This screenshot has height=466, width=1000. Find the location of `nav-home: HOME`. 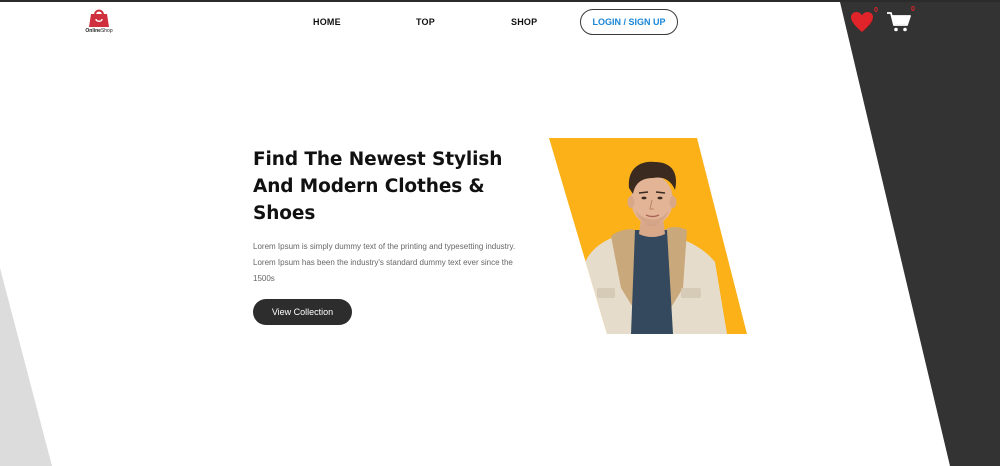

nav-home: HOME is located at coordinates (327, 22).